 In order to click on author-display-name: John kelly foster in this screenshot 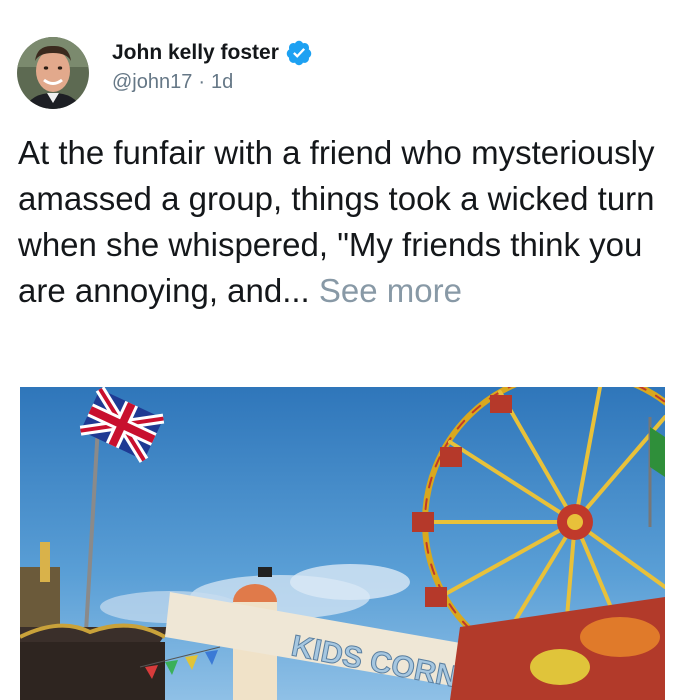, I will do `click(195, 53)`.